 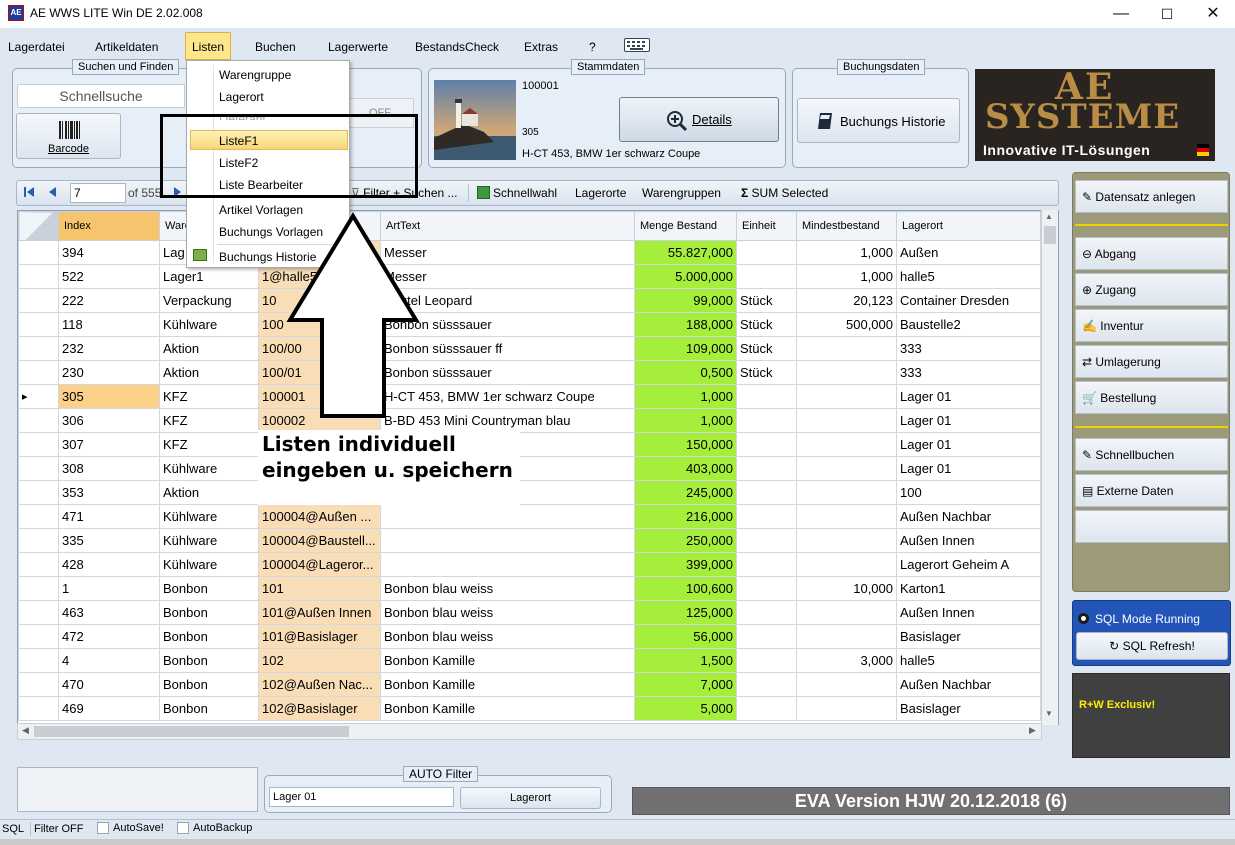 What do you see at coordinates (968, 564) in the screenshot?
I see `cell-lagerort: Lagerort Geheim A` at bounding box center [968, 564].